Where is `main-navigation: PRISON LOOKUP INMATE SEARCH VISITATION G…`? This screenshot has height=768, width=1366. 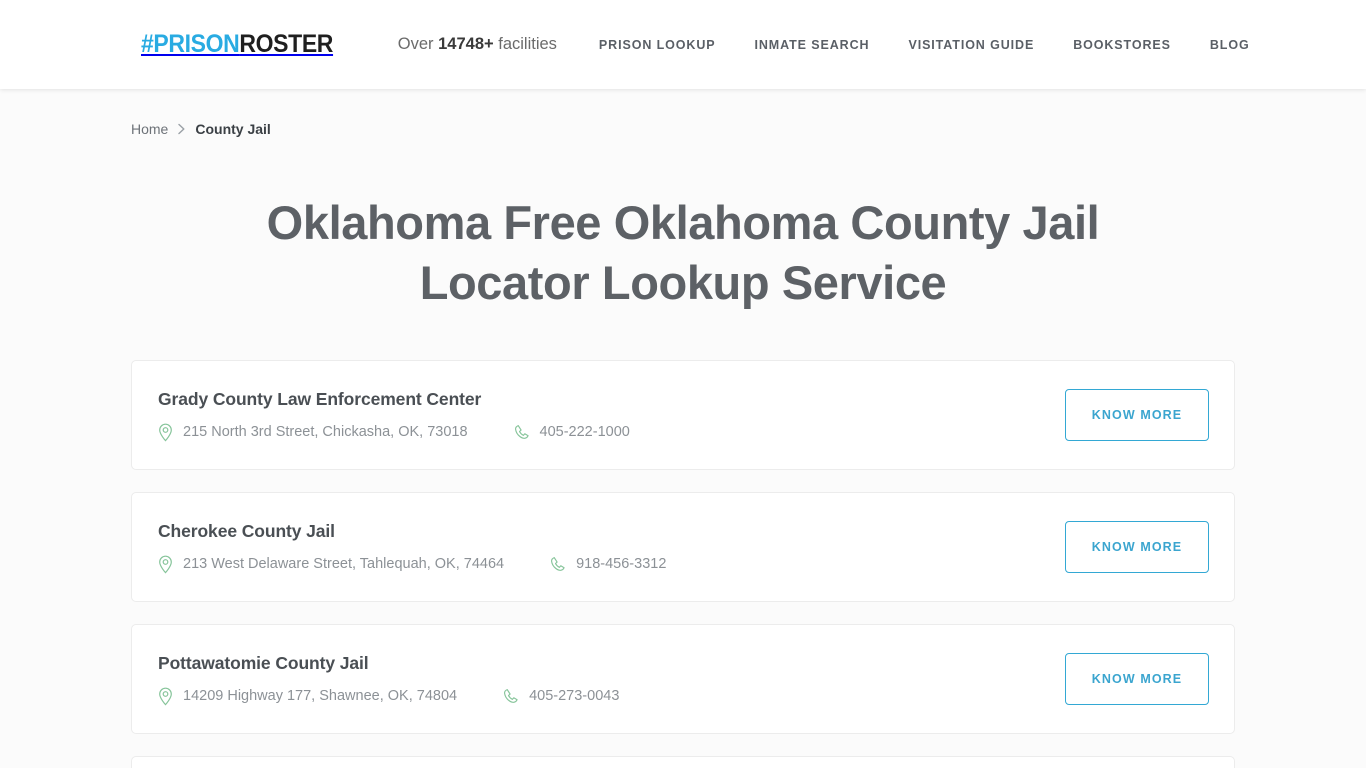 main-navigation: PRISON LOOKUP INMATE SEARCH VISITATION G… is located at coordinates (924, 45).